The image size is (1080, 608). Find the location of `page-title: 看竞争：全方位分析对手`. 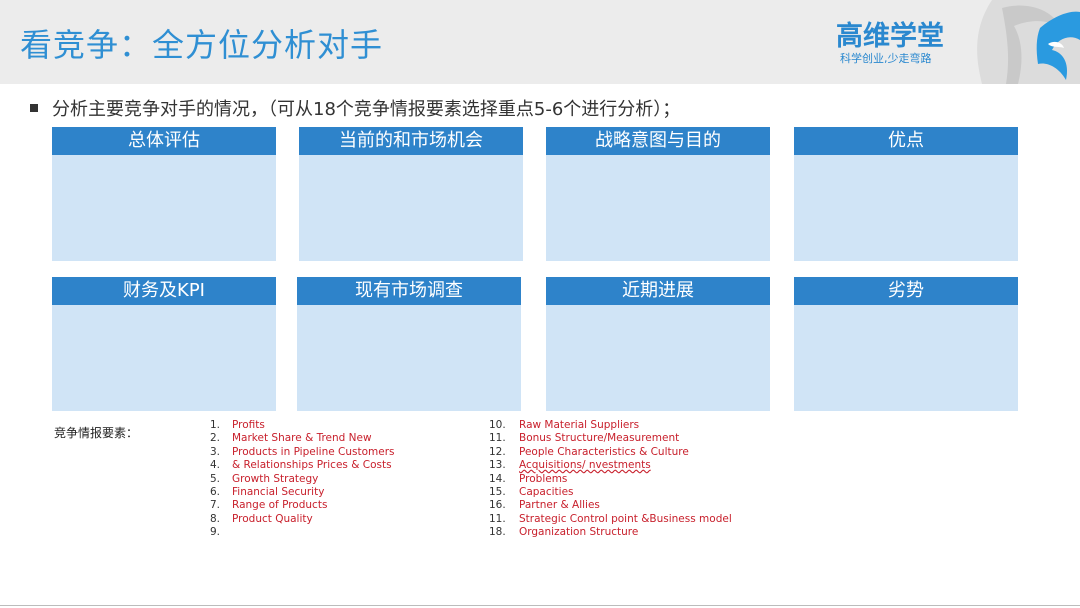

page-title: 看竞争：全方位分析对手 is located at coordinates (202, 45).